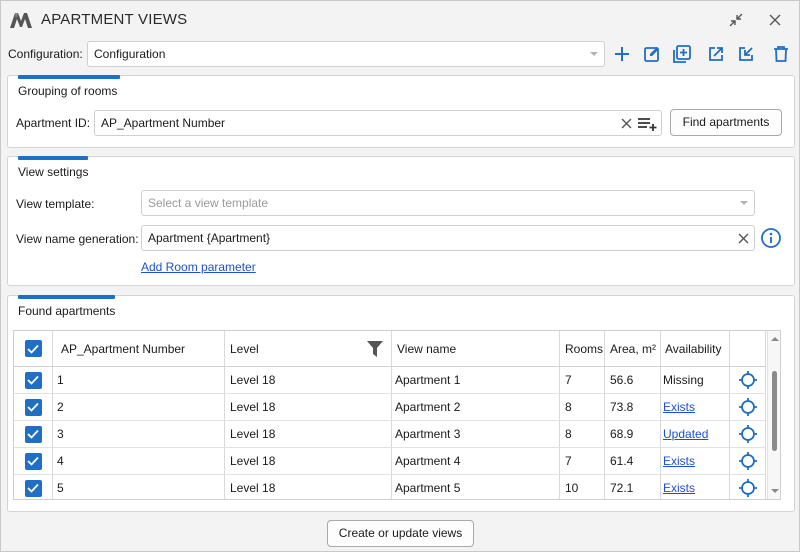  What do you see at coordinates (476, 348) in the screenshot?
I see `column-header-view-name: View name` at bounding box center [476, 348].